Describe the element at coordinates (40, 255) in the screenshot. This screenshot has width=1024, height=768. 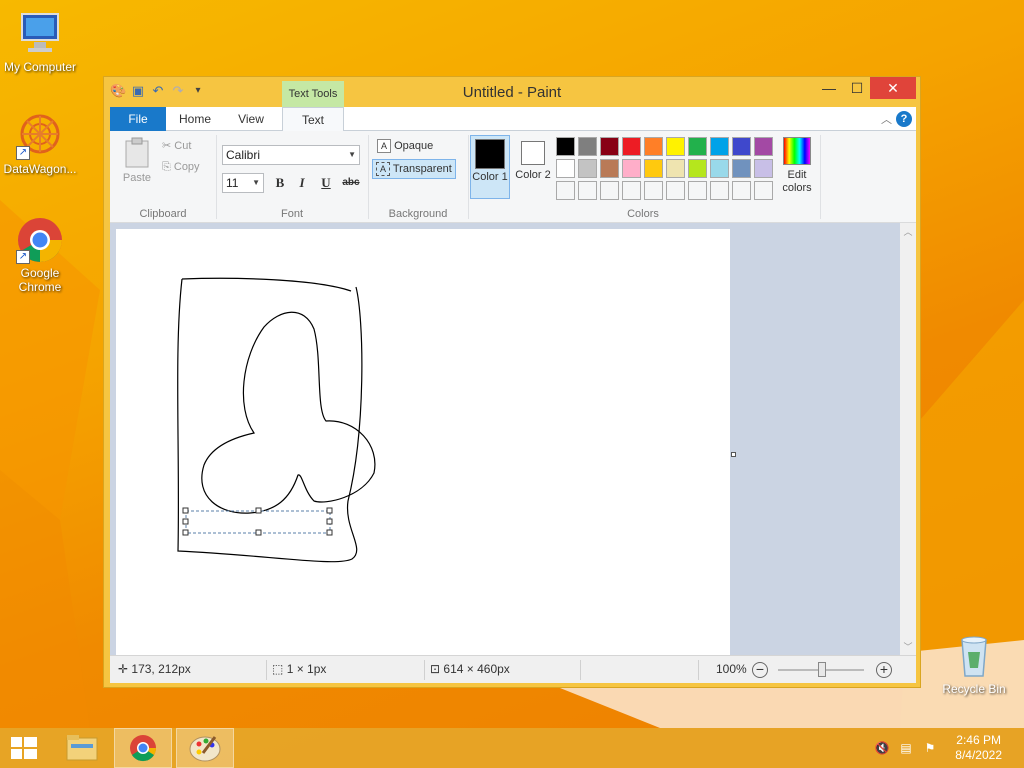
I see `desktop-icon-google-chrome: ↗ Google Chrome` at that location.